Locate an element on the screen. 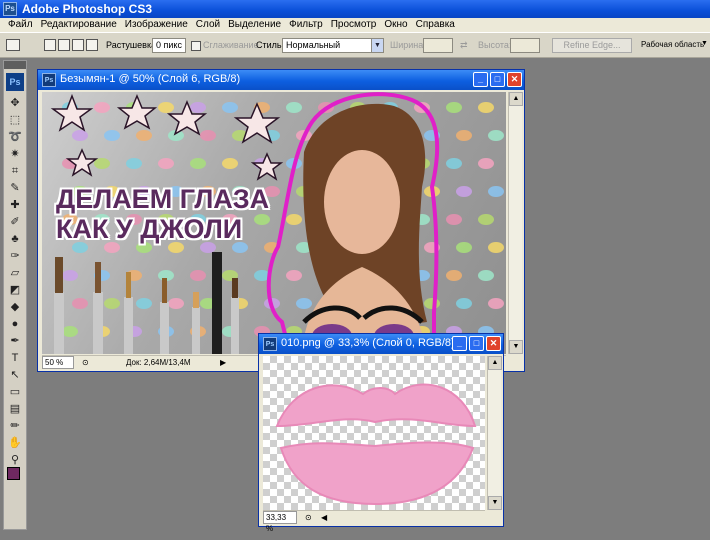 The image size is (710, 540). status-menu-icon: ▶ is located at coordinates (223, 362).